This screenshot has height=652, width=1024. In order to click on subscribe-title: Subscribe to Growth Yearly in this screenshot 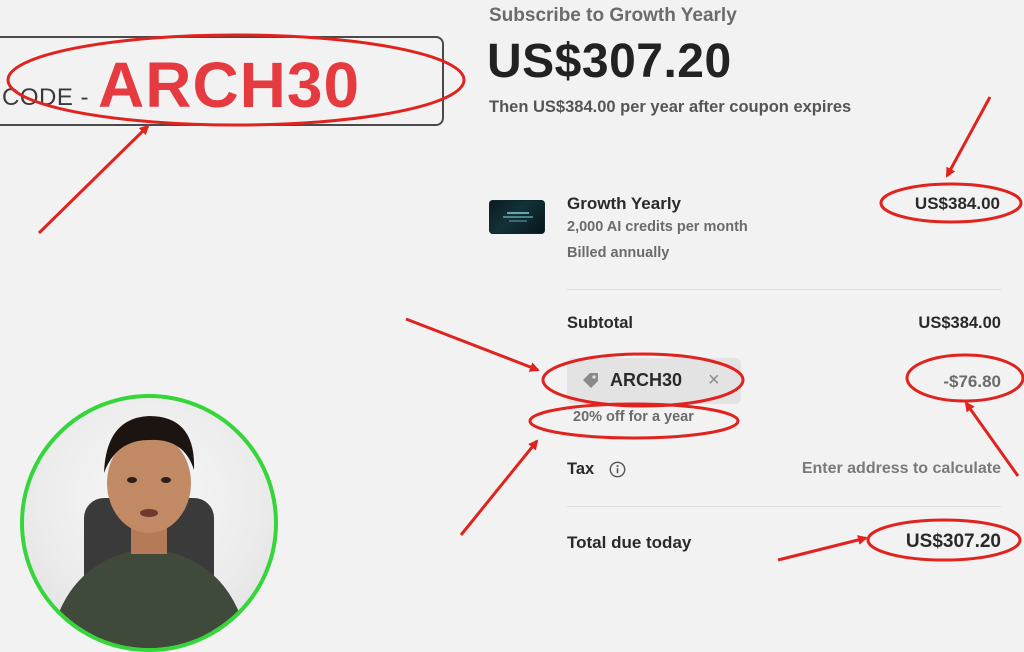, I will do `click(613, 15)`.